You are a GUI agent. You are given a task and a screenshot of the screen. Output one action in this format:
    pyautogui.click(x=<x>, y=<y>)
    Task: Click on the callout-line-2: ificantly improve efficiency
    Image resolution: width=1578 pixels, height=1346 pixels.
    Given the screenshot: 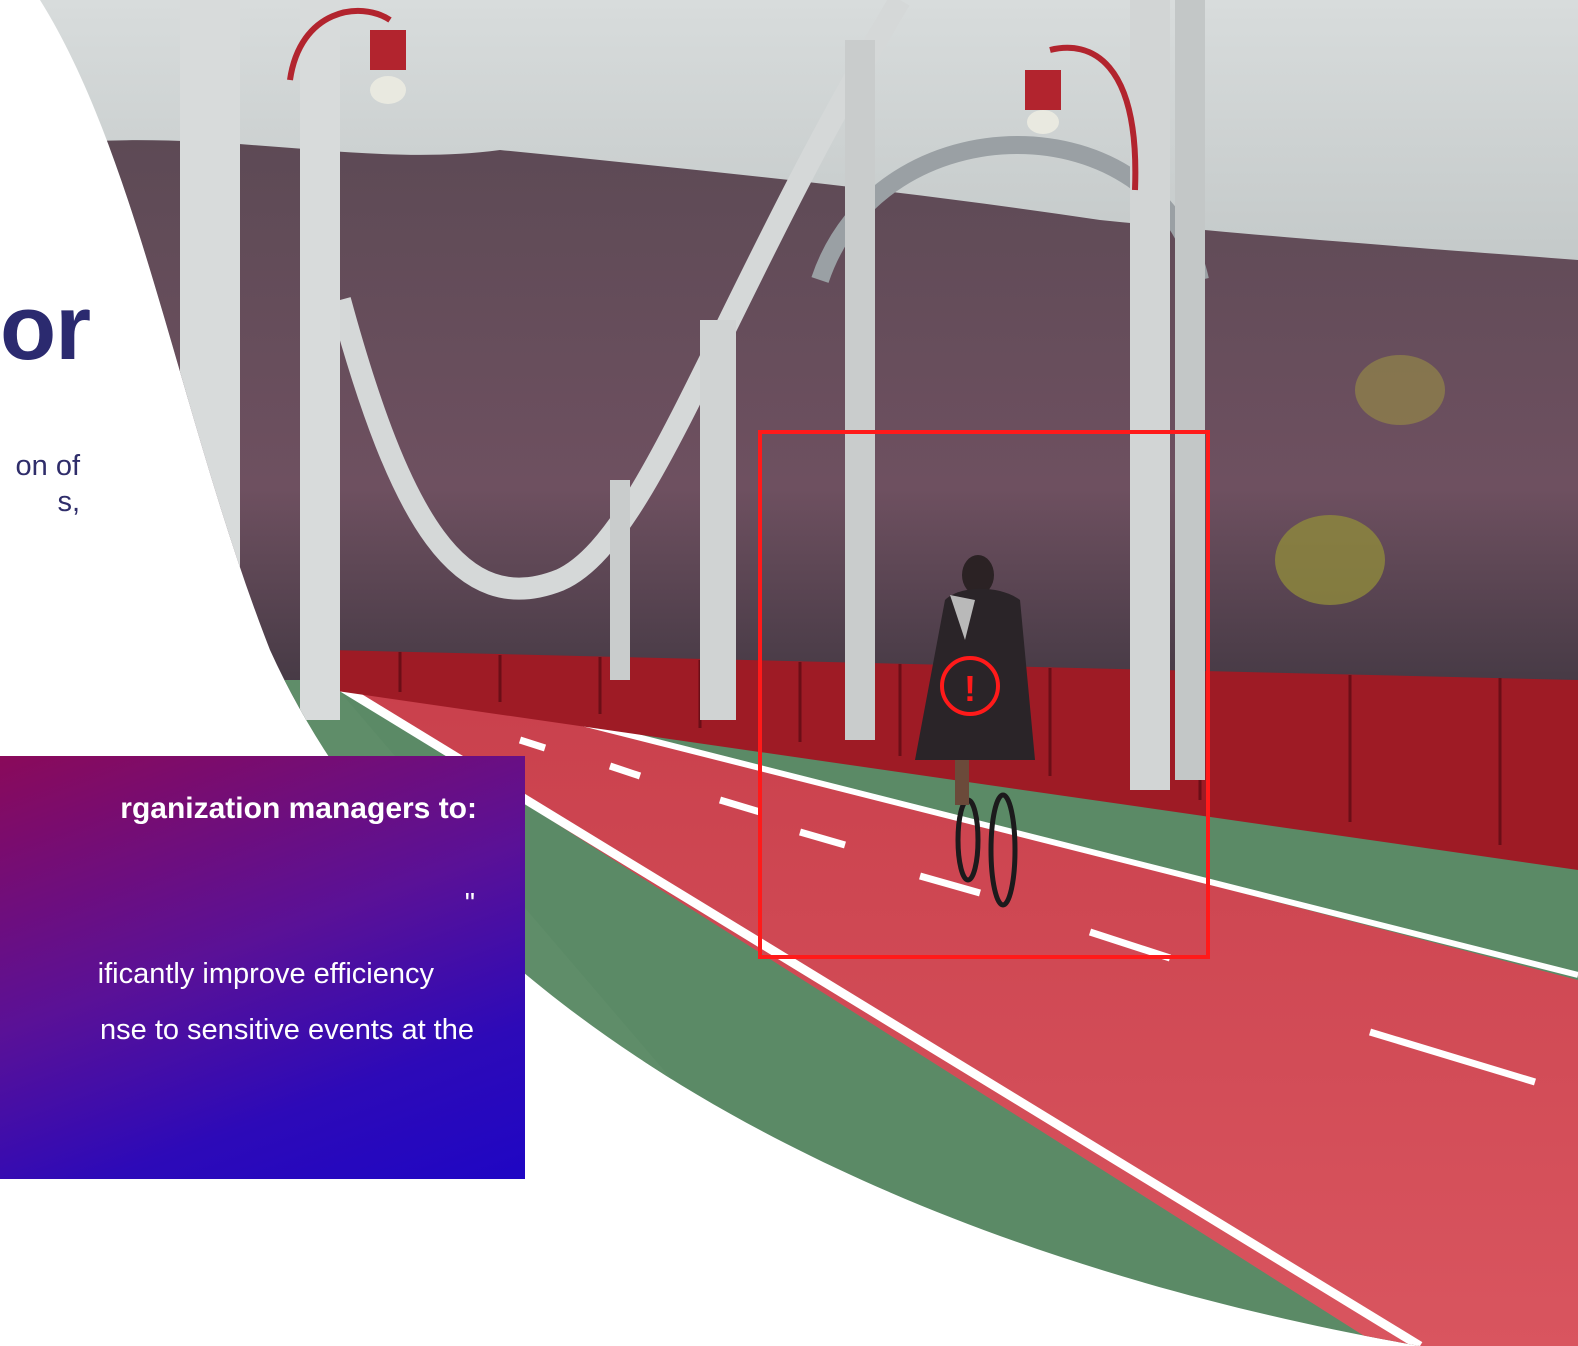 What is the action you would take?
    pyautogui.click(x=265, y=974)
    